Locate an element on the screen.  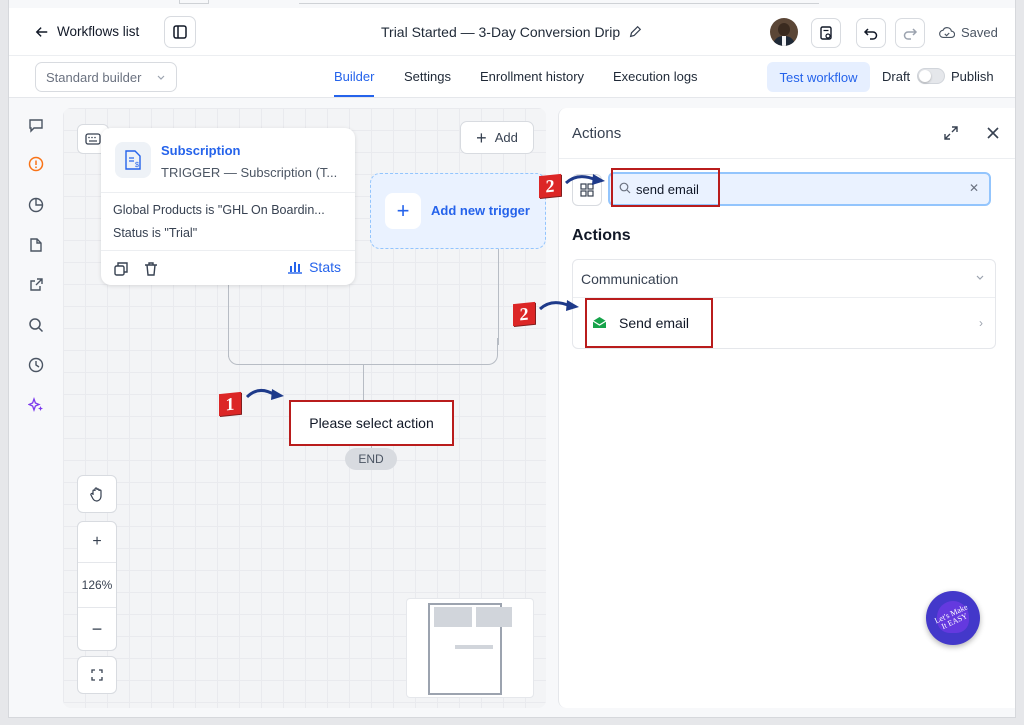
back-label: Workflows list is located at coordinates (98, 31).